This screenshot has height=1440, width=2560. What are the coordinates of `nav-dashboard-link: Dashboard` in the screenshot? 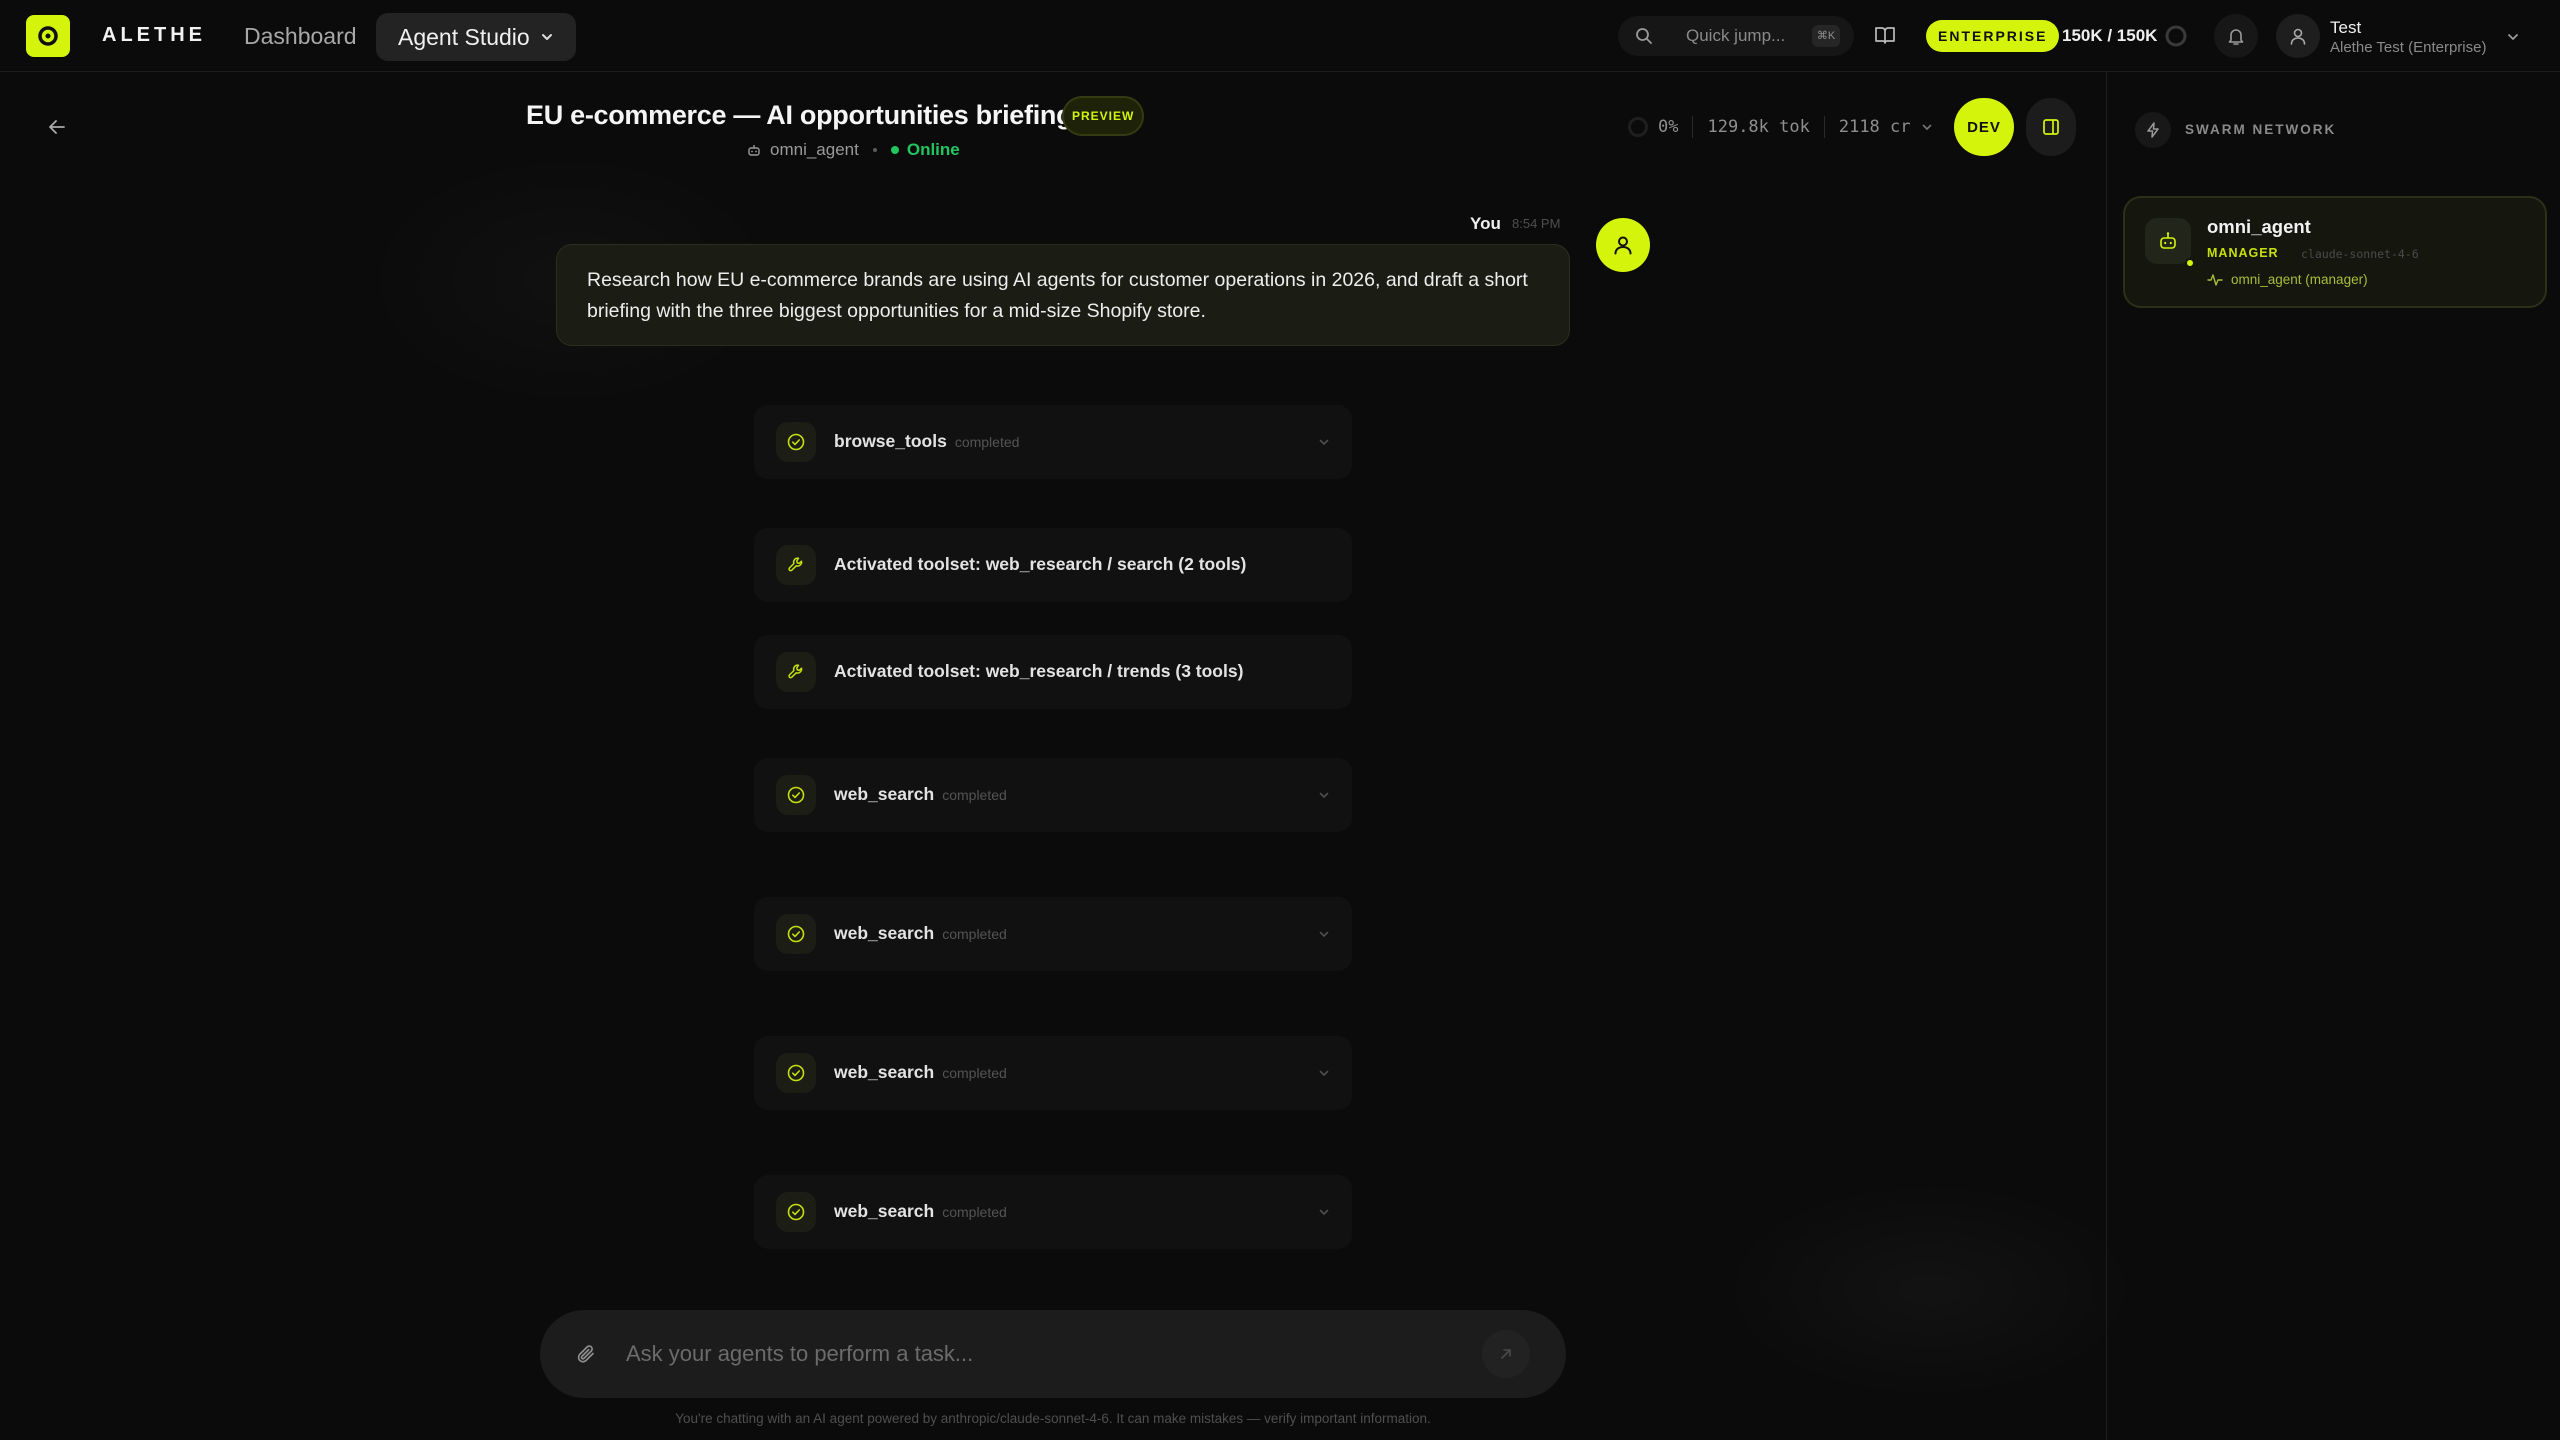 It's located at (300, 36).